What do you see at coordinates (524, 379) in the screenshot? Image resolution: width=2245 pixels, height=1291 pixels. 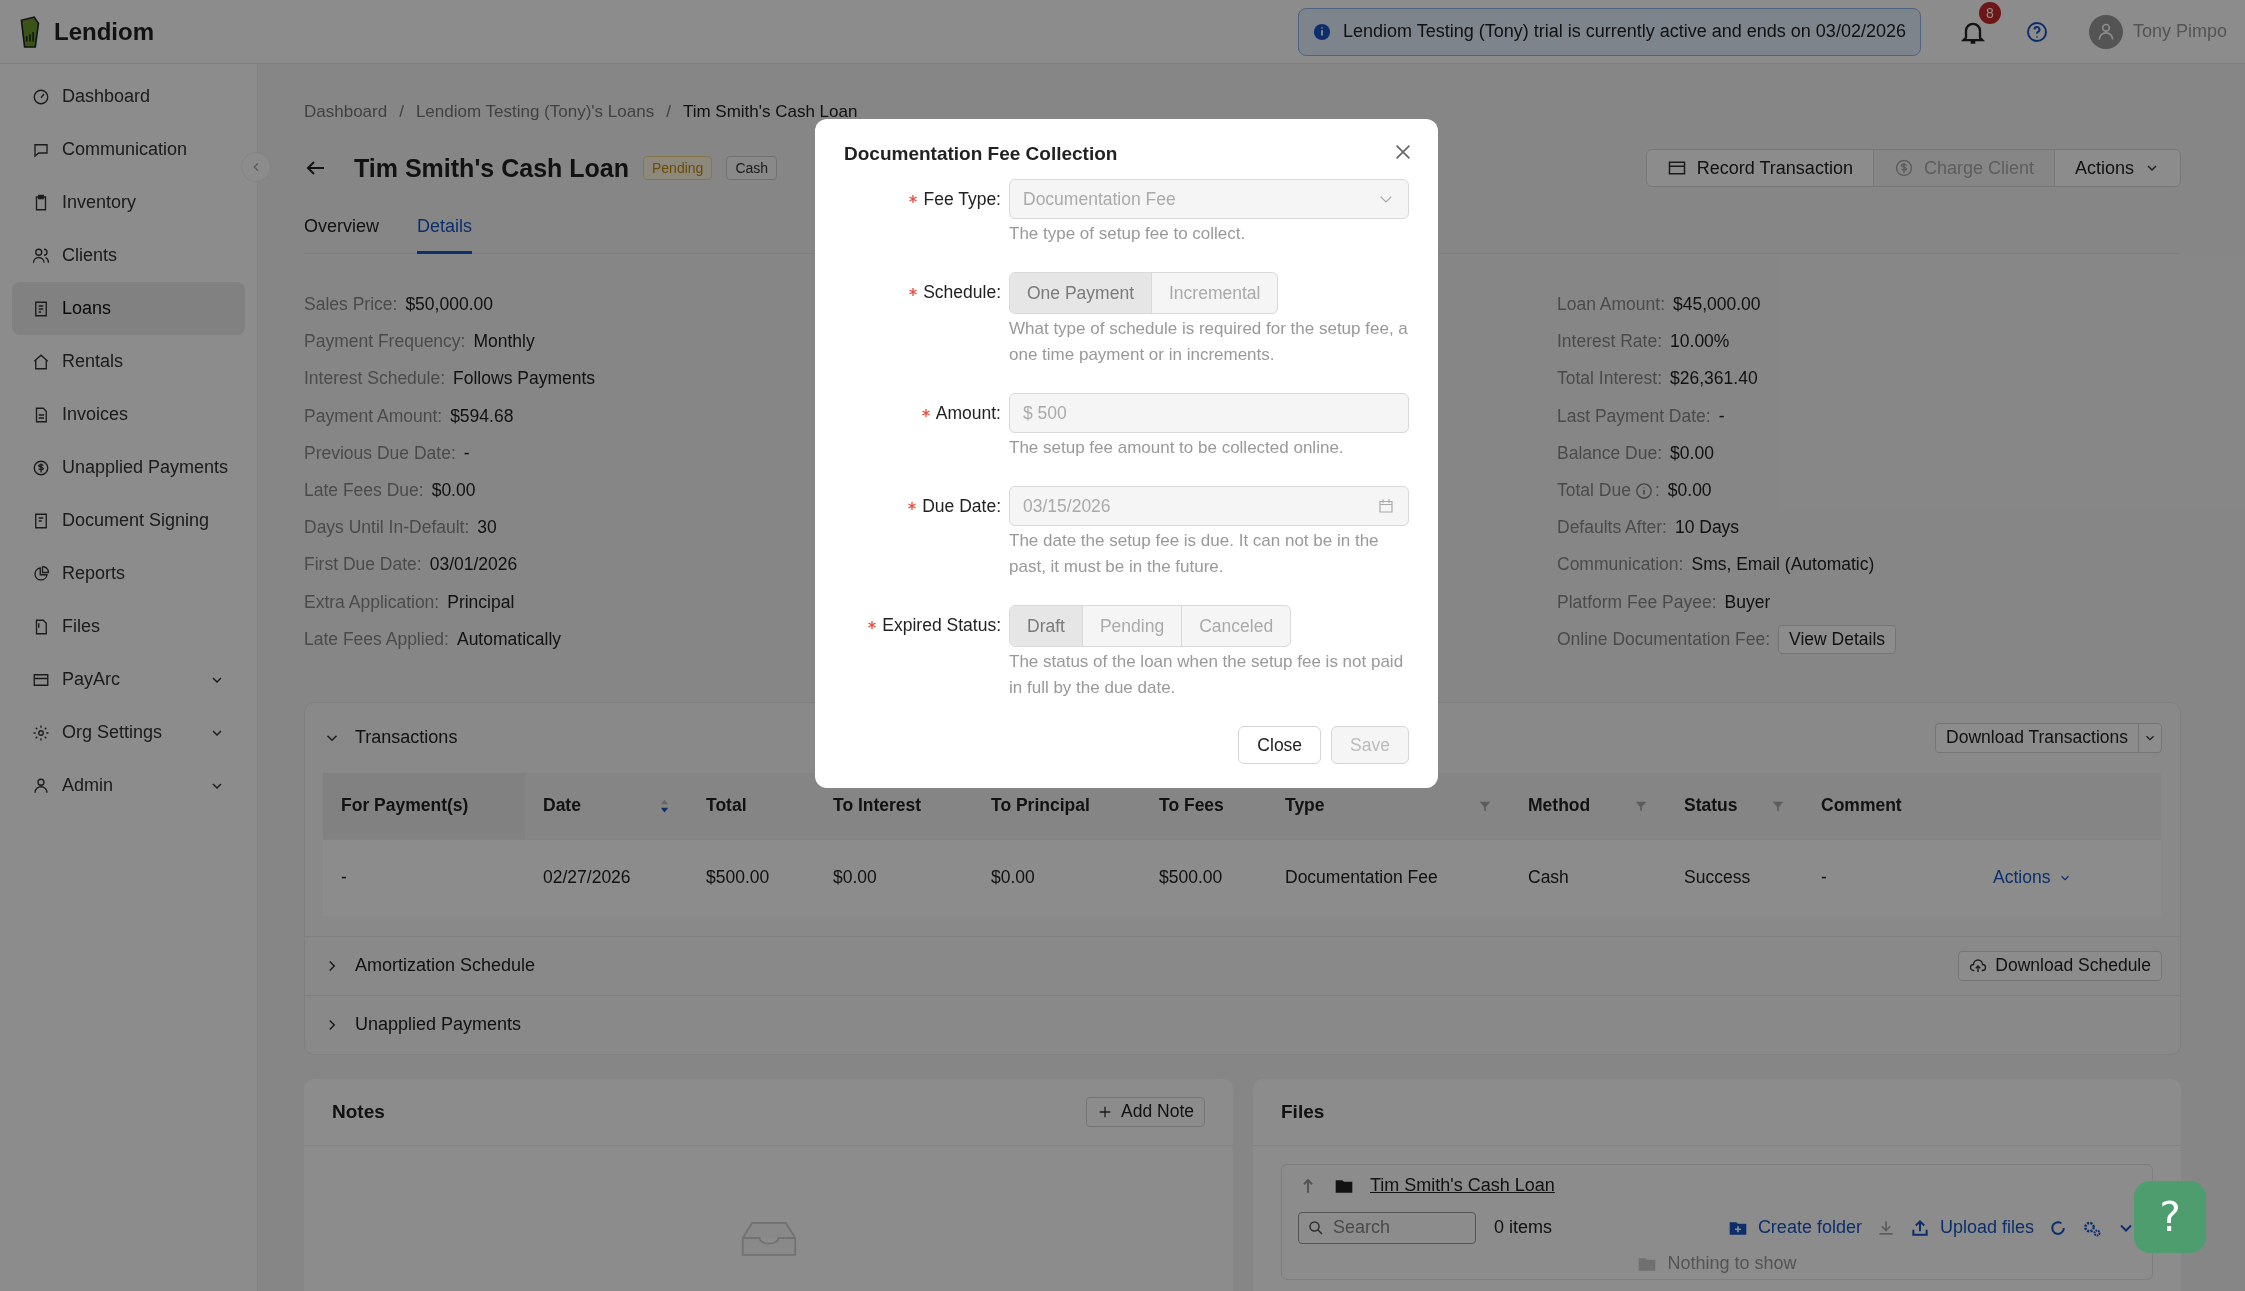 I see `detail-value: Follows Payments` at bounding box center [524, 379].